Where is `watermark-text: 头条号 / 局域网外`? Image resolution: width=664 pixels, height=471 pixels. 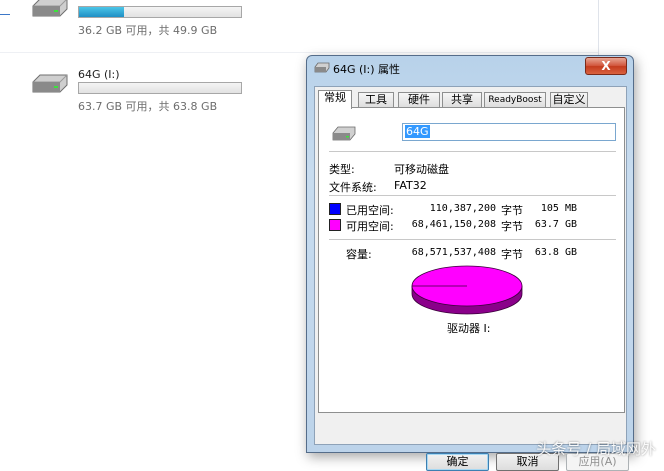 watermark-text: 头条号 / 局域网外 is located at coordinates (596, 448).